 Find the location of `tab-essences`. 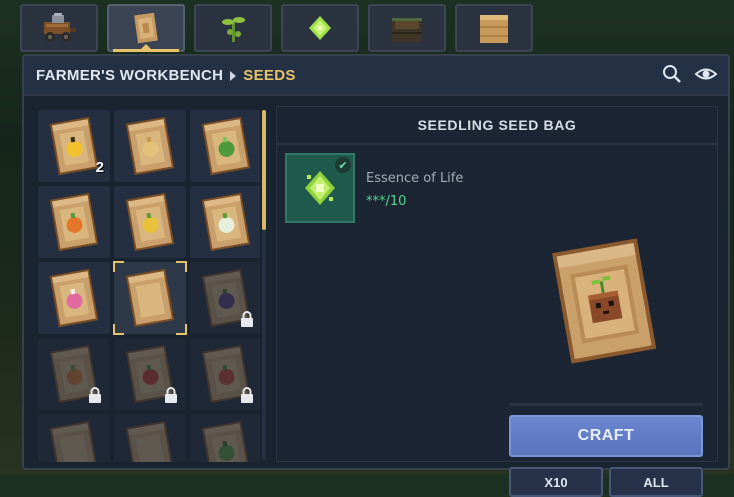

tab-essences is located at coordinates (320, 28).